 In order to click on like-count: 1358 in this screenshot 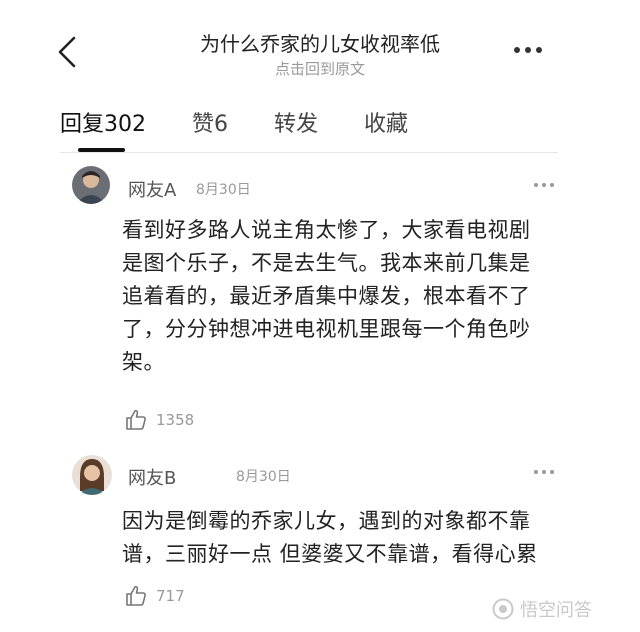, I will do `click(175, 420)`.